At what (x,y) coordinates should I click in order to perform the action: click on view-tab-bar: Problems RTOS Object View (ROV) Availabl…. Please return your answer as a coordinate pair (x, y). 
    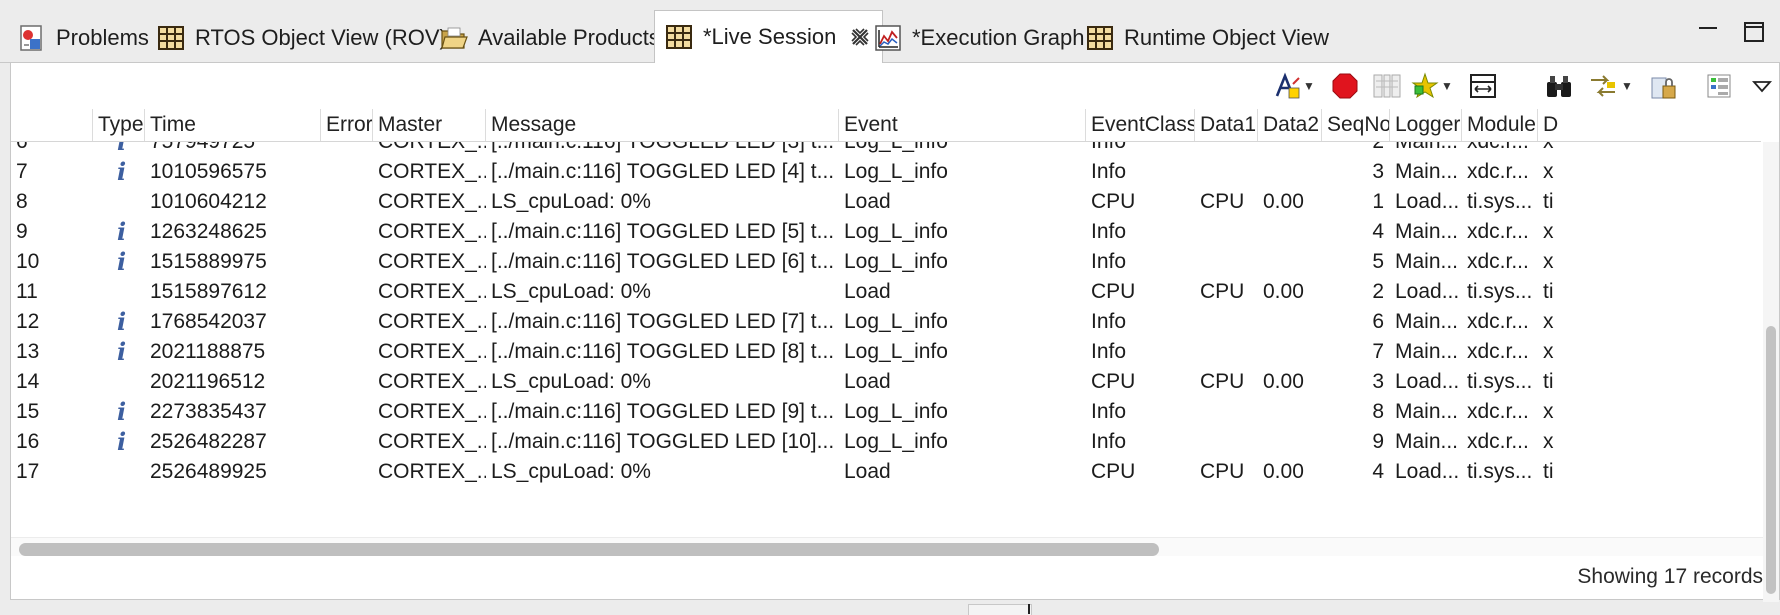
    Looking at the image, I should click on (890, 31).